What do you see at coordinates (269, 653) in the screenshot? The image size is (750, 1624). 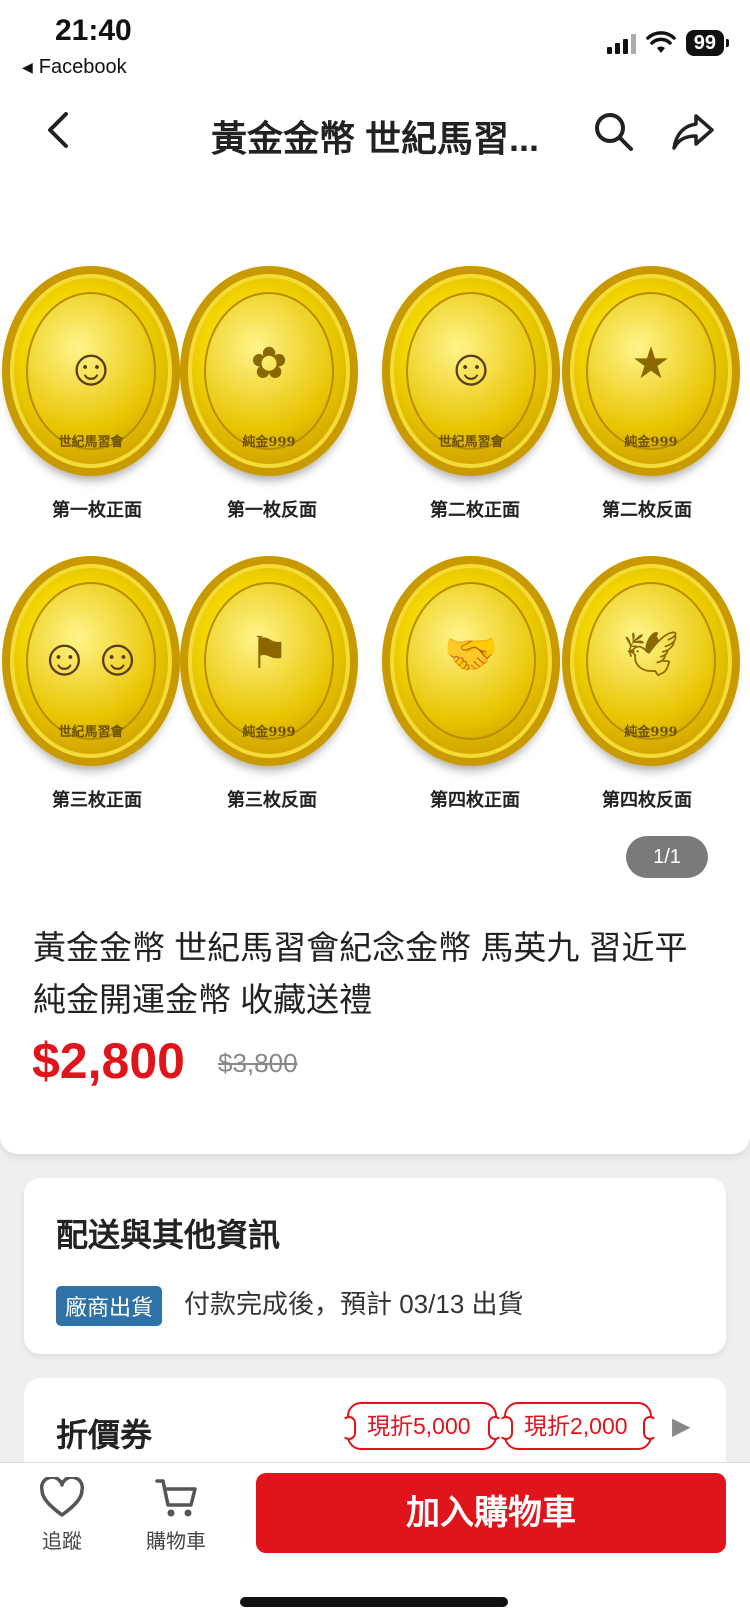 I see `coin-motif: ⚑` at bounding box center [269, 653].